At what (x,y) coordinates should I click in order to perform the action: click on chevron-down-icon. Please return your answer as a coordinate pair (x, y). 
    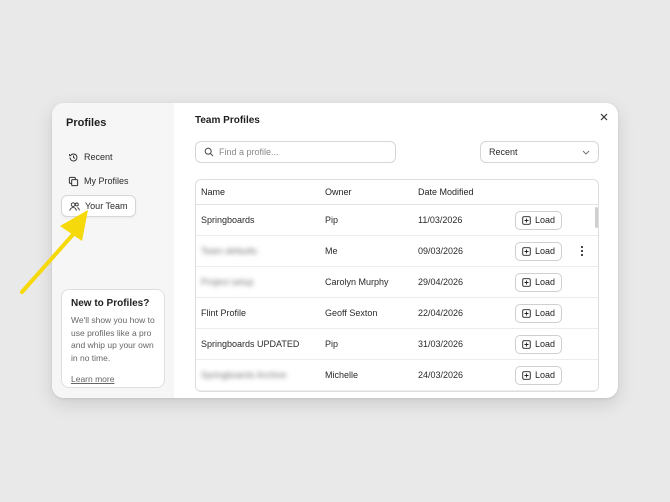
    Looking at the image, I should click on (586, 152).